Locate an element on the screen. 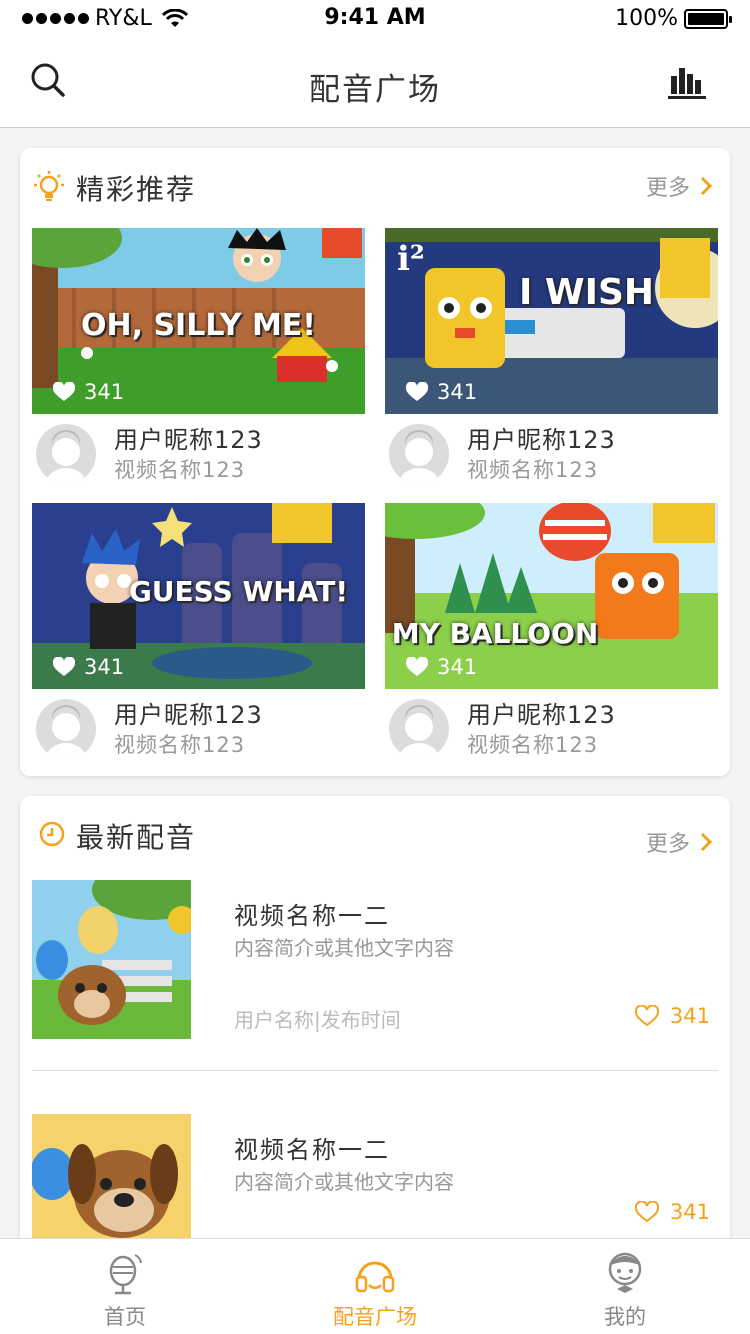 Image resolution: width=750 pixels, height=1334 pixels. tab-profile: 我的 is located at coordinates (625, 1286).